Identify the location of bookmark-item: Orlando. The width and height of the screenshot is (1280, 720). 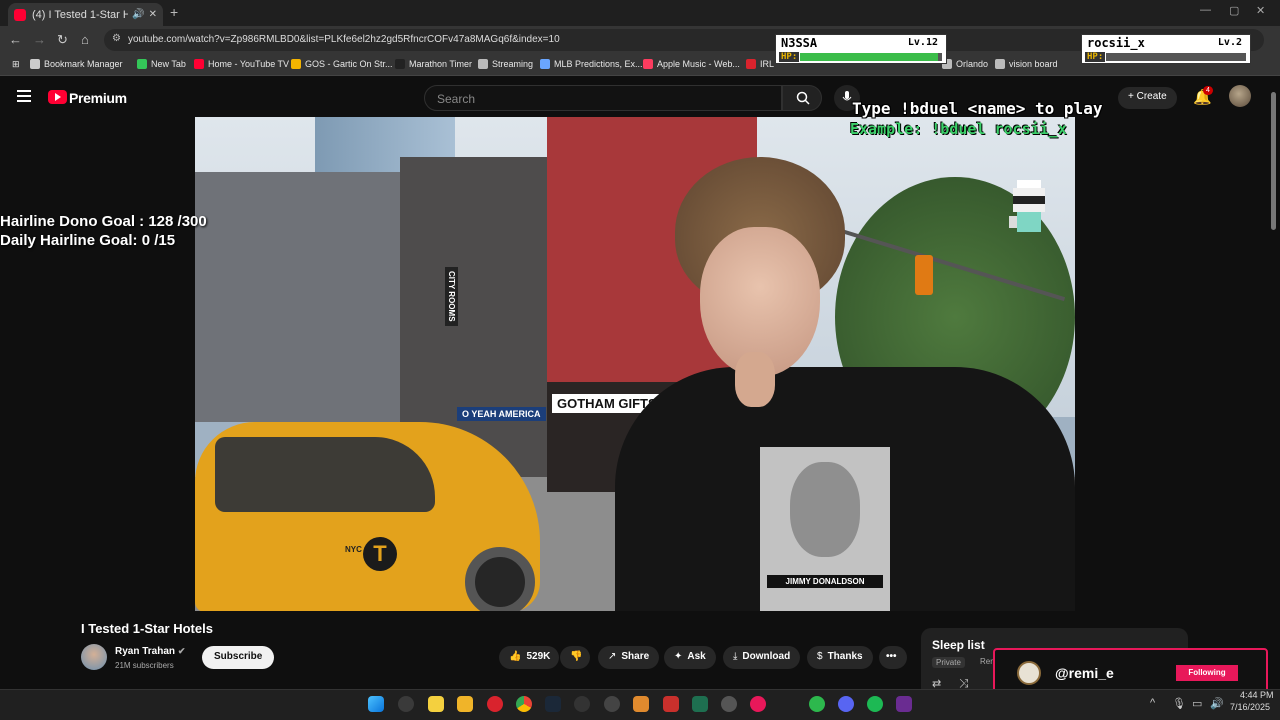
(965, 64).